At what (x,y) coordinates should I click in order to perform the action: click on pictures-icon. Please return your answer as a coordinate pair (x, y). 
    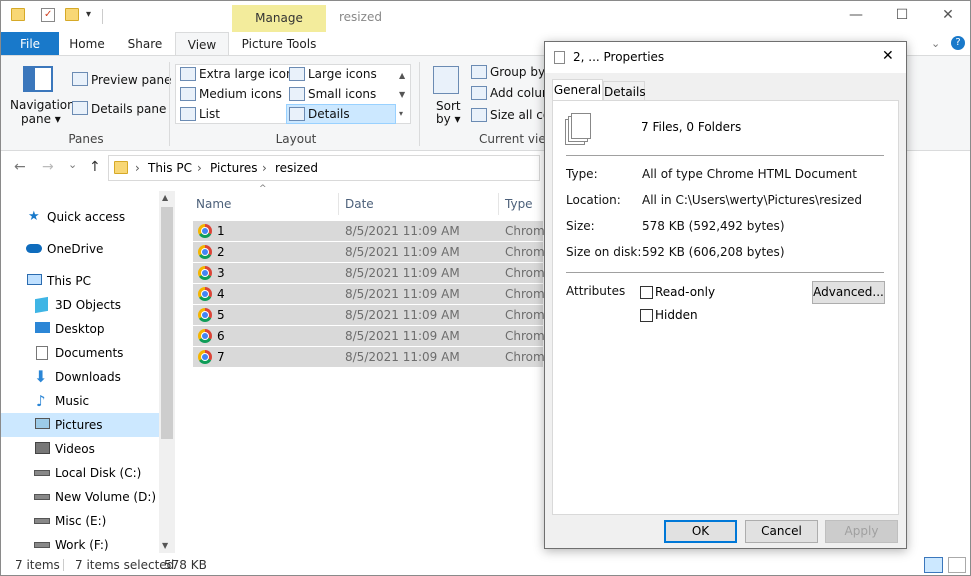
    Looking at the image, I should click on (42, 423).